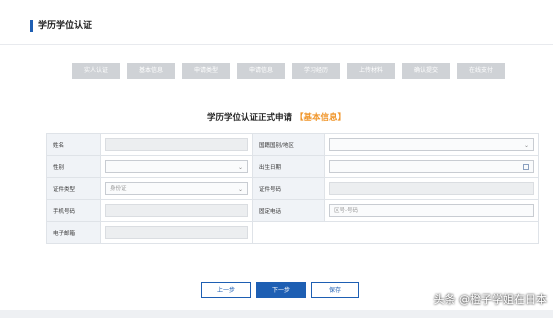 The image size is (553, 318). What do you see at coordinates (151, 71) in the screenshot?
I see `step-item: 基本信息` at bounding box center [151, 71].